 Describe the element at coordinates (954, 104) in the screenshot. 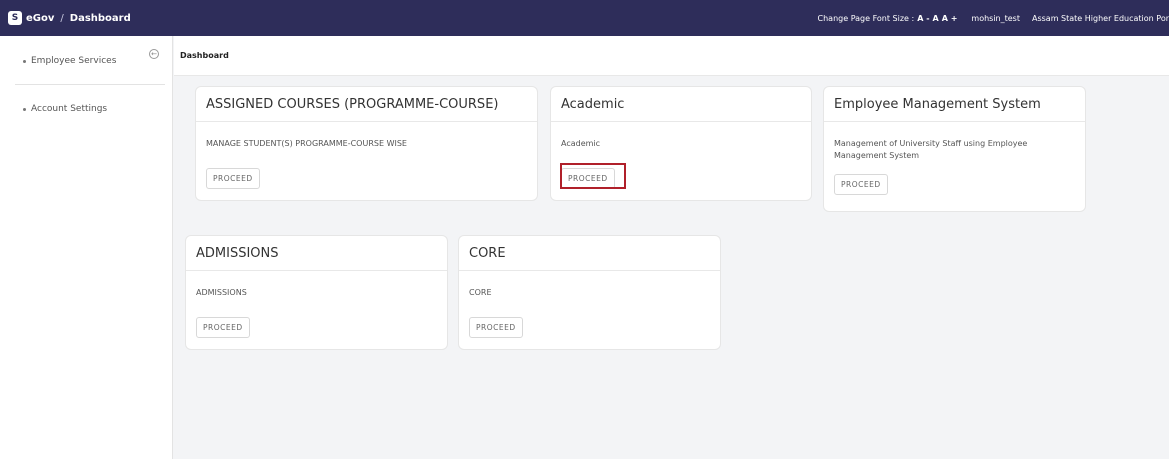

I see `card-title: Employee Management System` at that location.